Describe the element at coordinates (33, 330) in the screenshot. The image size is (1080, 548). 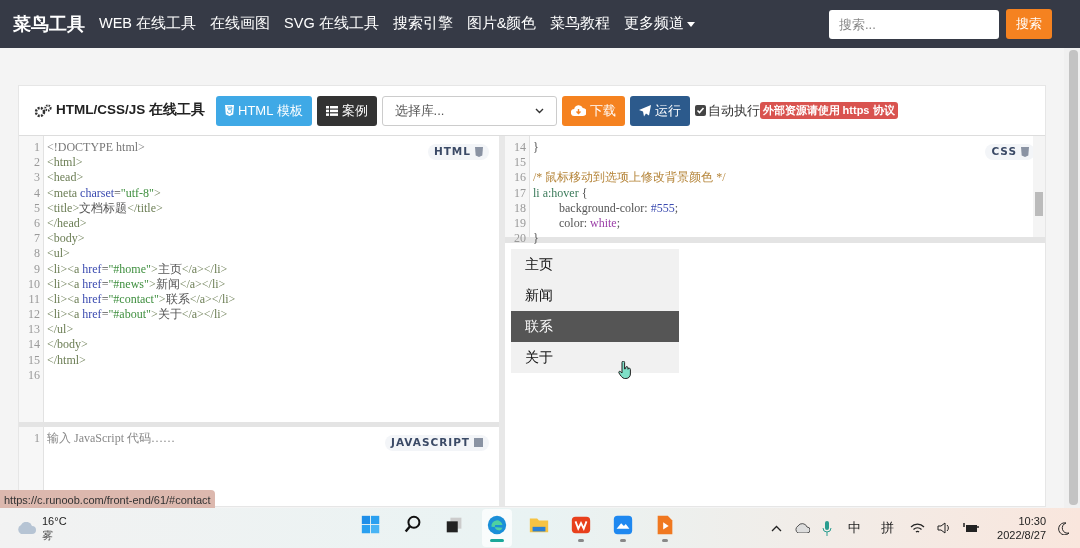
I see `line-number: 13` at that location.